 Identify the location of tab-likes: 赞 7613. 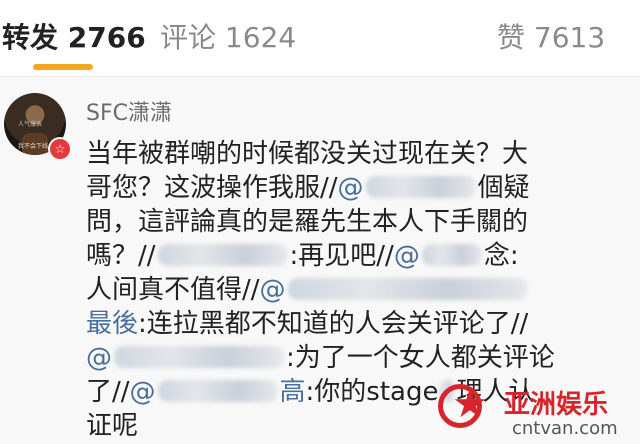
(551, 38).